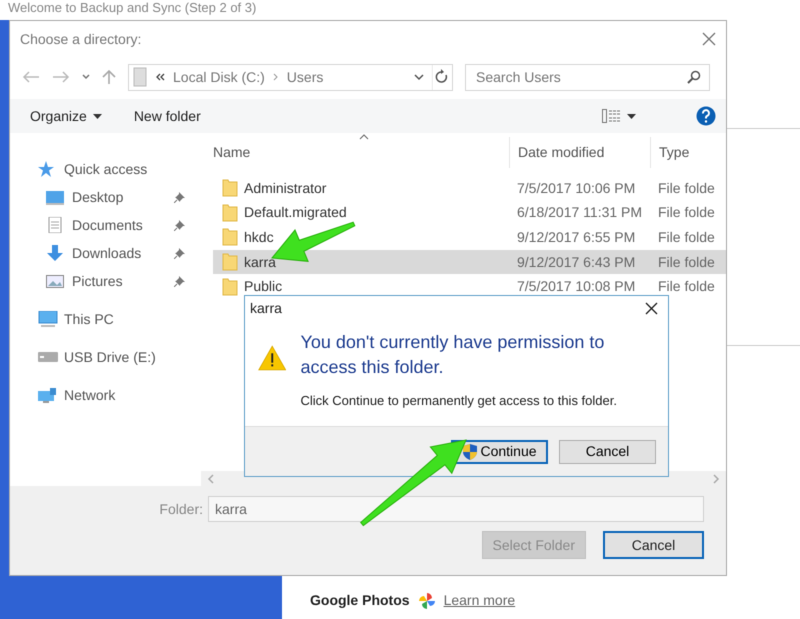 Image resolution: width=800 pixels, height=619 pixels. Describe the element at coordinates (453, 355) in the screenshot. I see `permission-heading: You don't currently have permission to access this folder.` at that location.